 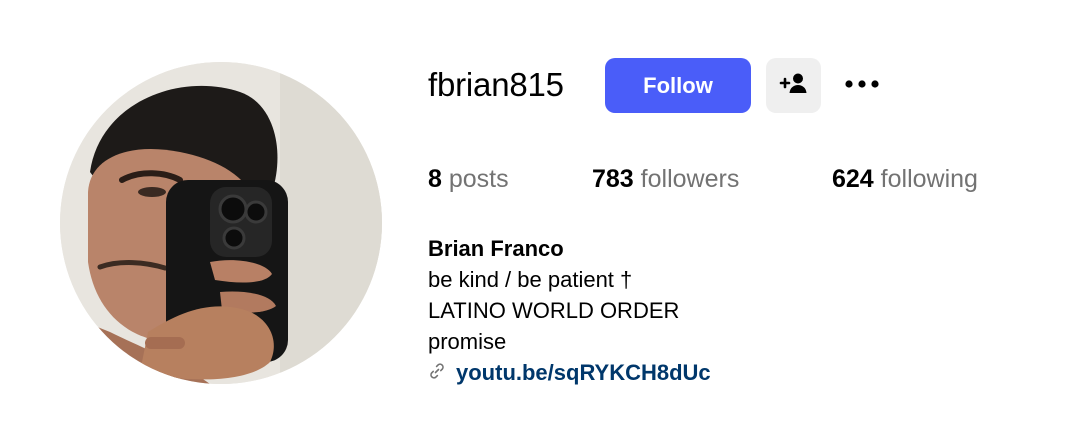 I want to click on bio-link-text: youtu.be/sqRYKCH8dUc, so click(x=583, y=372).